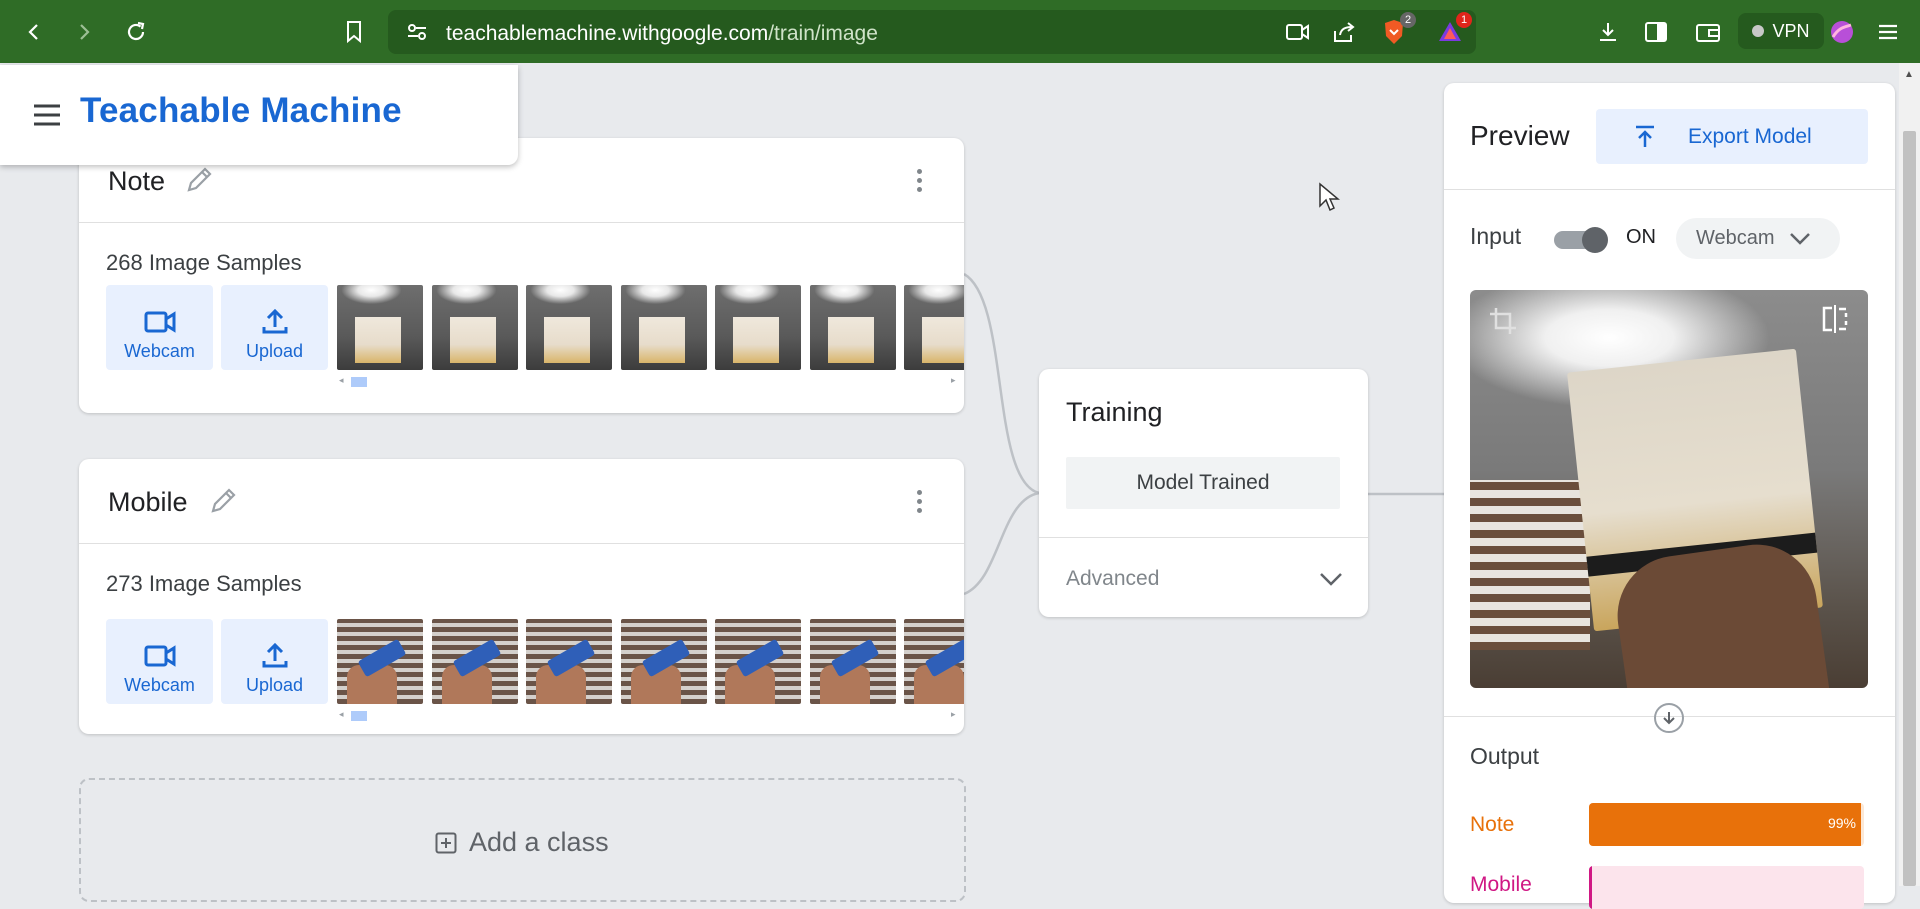 This screenshot has width=1920, height=909. I want to click on rewards-badge: 1, so click(1464, 20).